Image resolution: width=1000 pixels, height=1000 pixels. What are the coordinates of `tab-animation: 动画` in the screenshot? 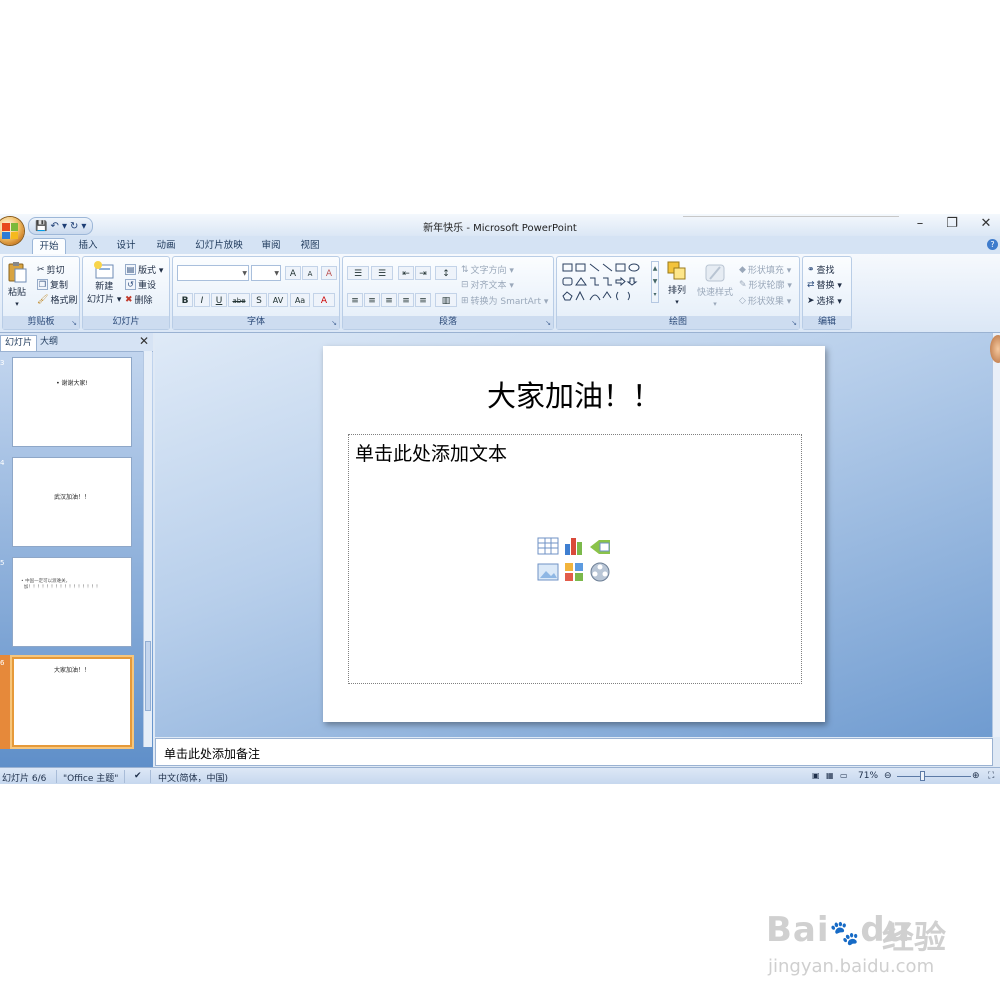 It's located at (166, 246).